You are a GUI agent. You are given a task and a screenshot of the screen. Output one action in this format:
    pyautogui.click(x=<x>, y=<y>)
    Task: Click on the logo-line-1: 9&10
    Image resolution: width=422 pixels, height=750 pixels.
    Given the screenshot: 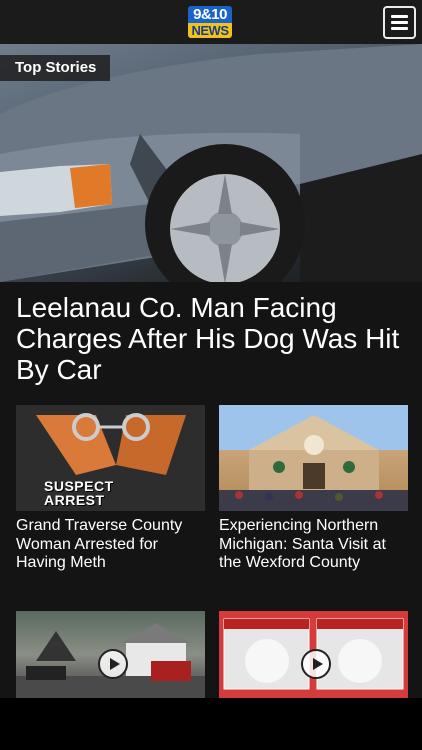 What is the action you would take?
    pyautogui.click(x=210, y=14)
    